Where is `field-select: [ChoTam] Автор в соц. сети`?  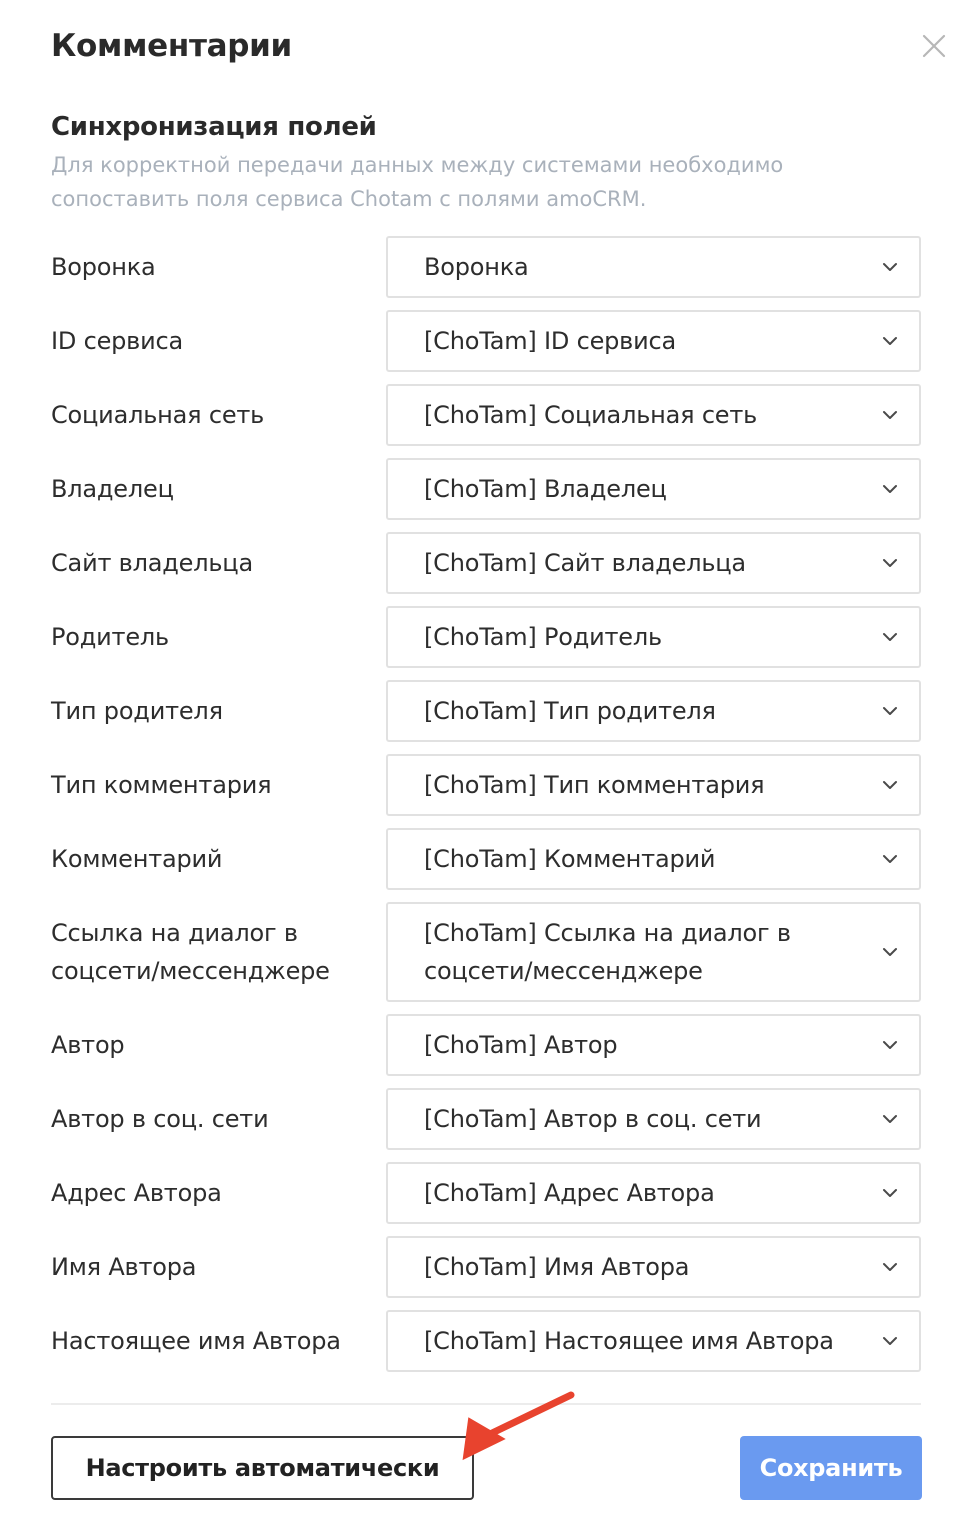
field-select: [ChoTam] Автор в соц. сети is located at coordinates (653, 1119).